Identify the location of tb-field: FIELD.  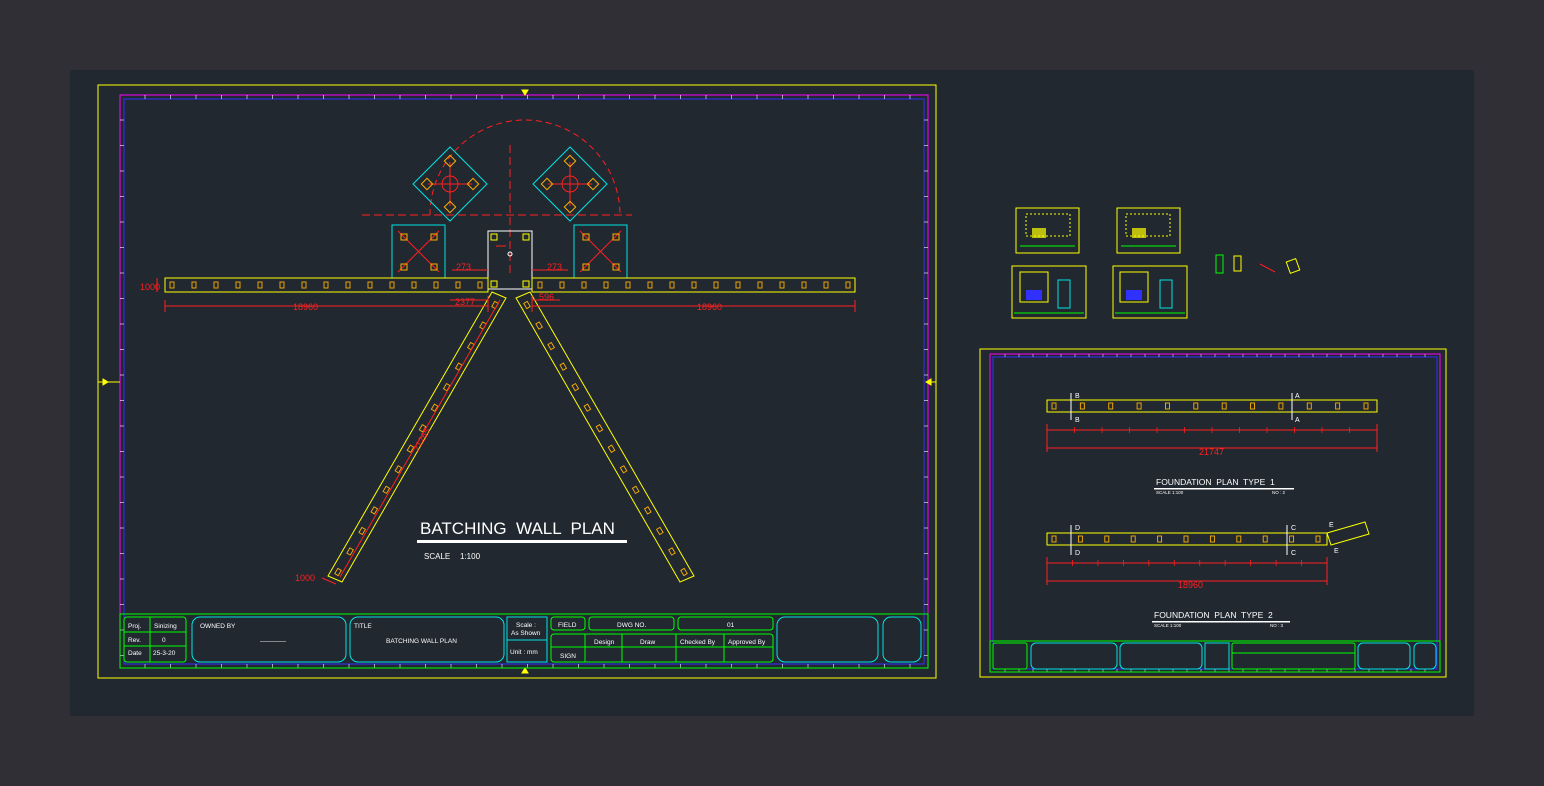
(567, 625).